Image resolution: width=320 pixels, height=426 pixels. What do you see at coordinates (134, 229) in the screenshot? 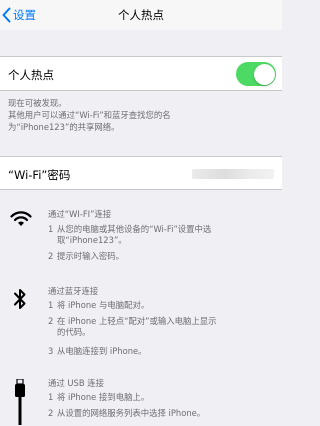
I see `step-text-line1: 从您的电脑或其他设备的“Wi-Fi”设置中选` at bounding box center [134, 229].